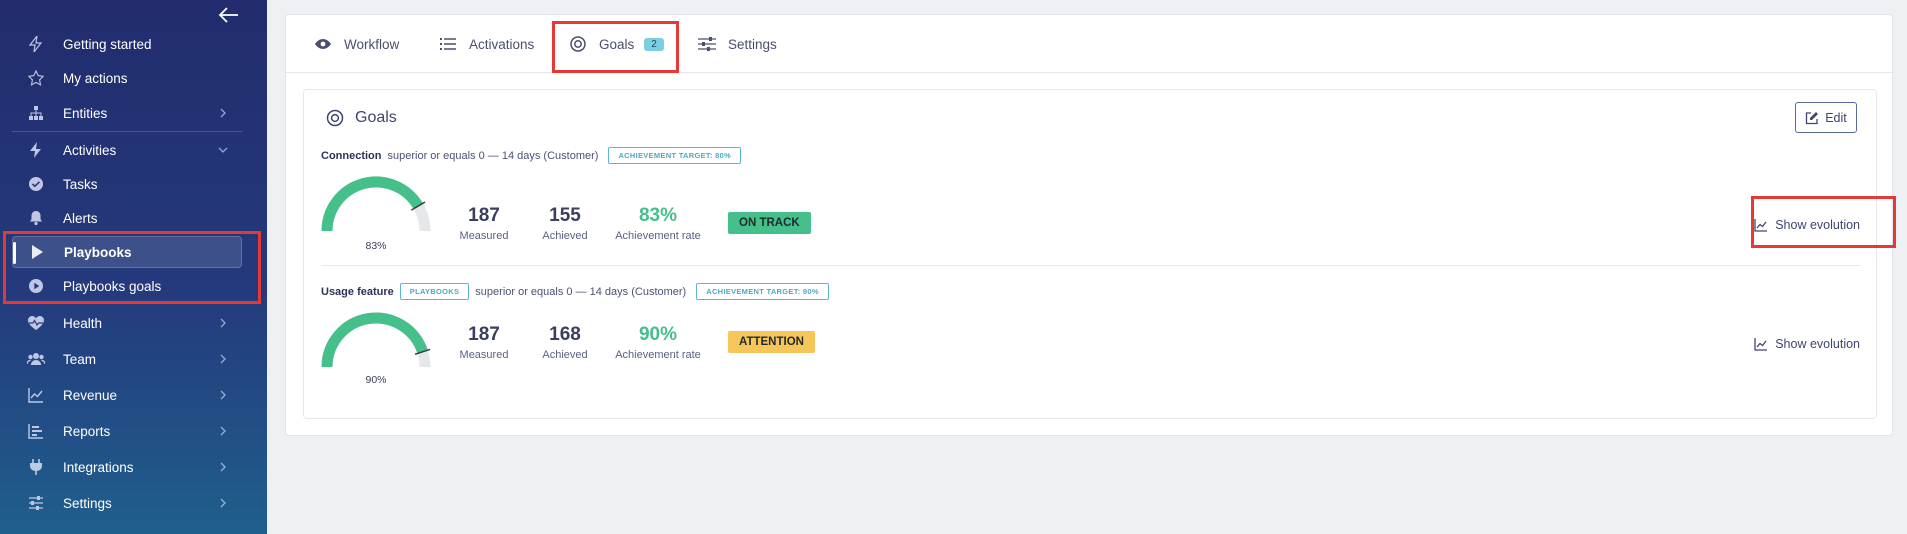 The width and height of the screenshot is (1907, 534). I want to click on sidebar-item-playbooks: Playbooks, so click(127, 252).